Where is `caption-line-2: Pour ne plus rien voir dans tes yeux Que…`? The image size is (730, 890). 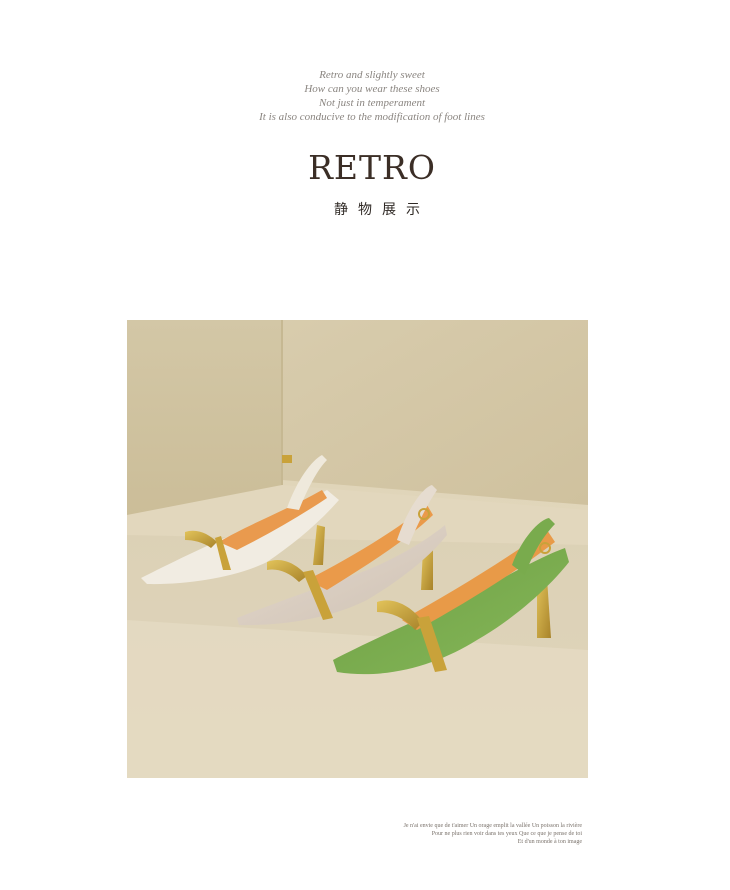
caption-line-2: Pour ne plus rien voir dans tes yeux Que… is located at coordinates (506, 834).